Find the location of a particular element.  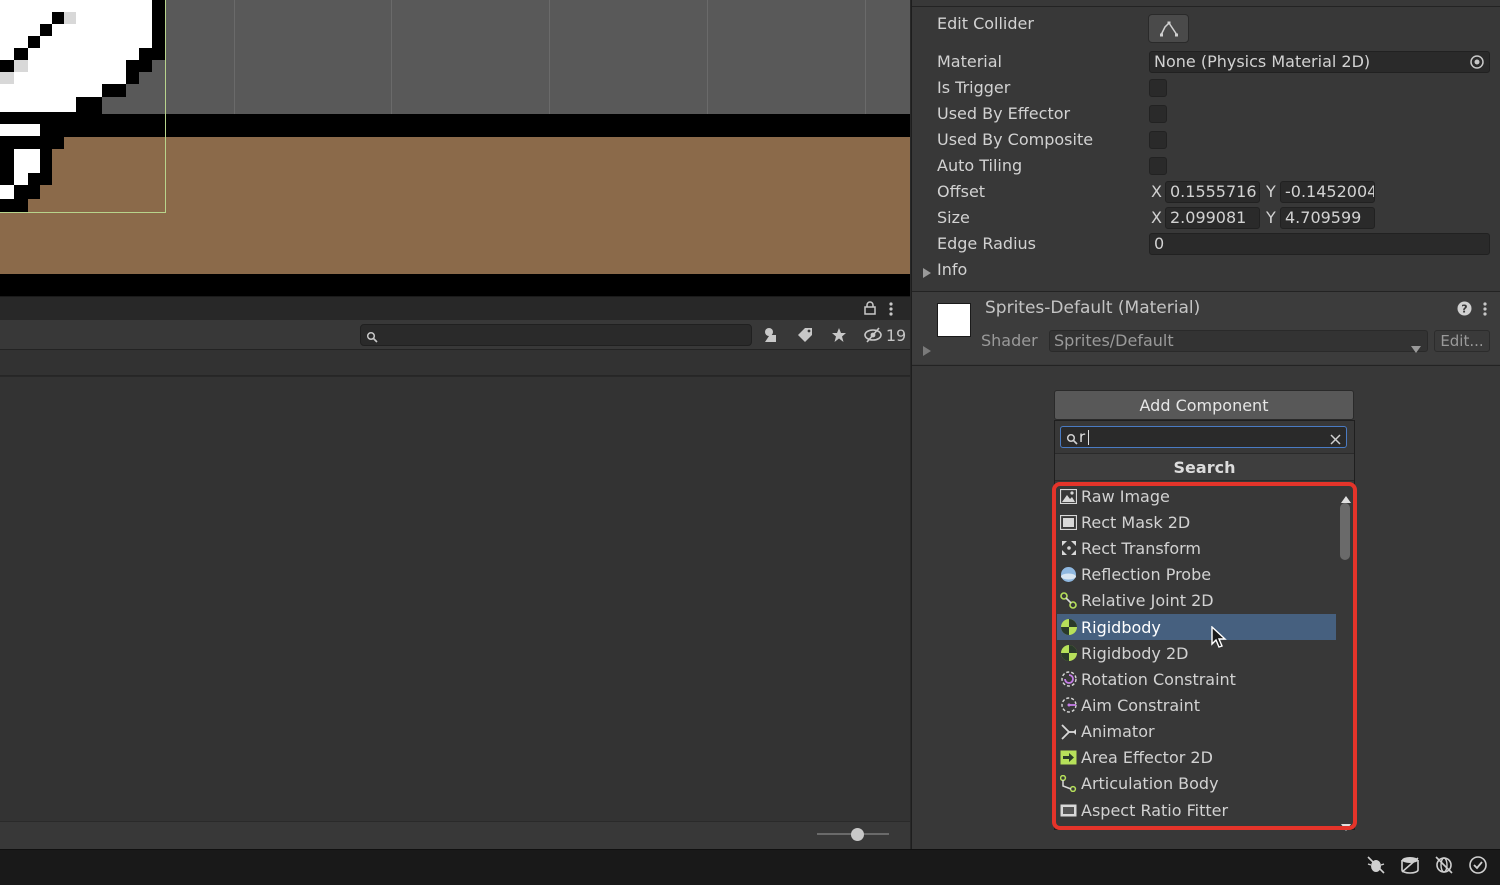

hidden-packages-button: 19 is located at coordinates (885, 335).